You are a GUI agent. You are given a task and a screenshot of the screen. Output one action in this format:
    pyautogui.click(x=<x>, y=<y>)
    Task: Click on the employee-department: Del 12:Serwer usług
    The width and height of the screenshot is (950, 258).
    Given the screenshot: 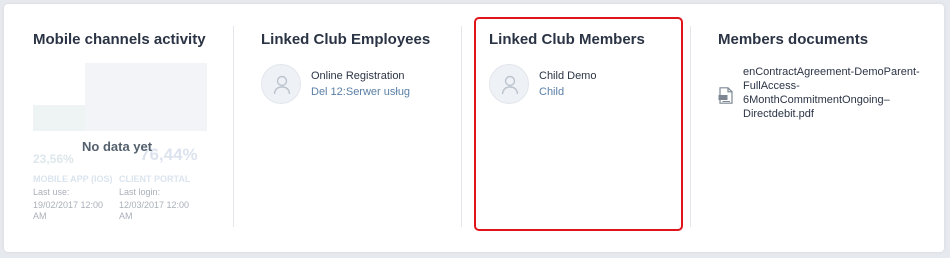 What is the action you would take?
    pyautogui.click(x=361, y=92)
    